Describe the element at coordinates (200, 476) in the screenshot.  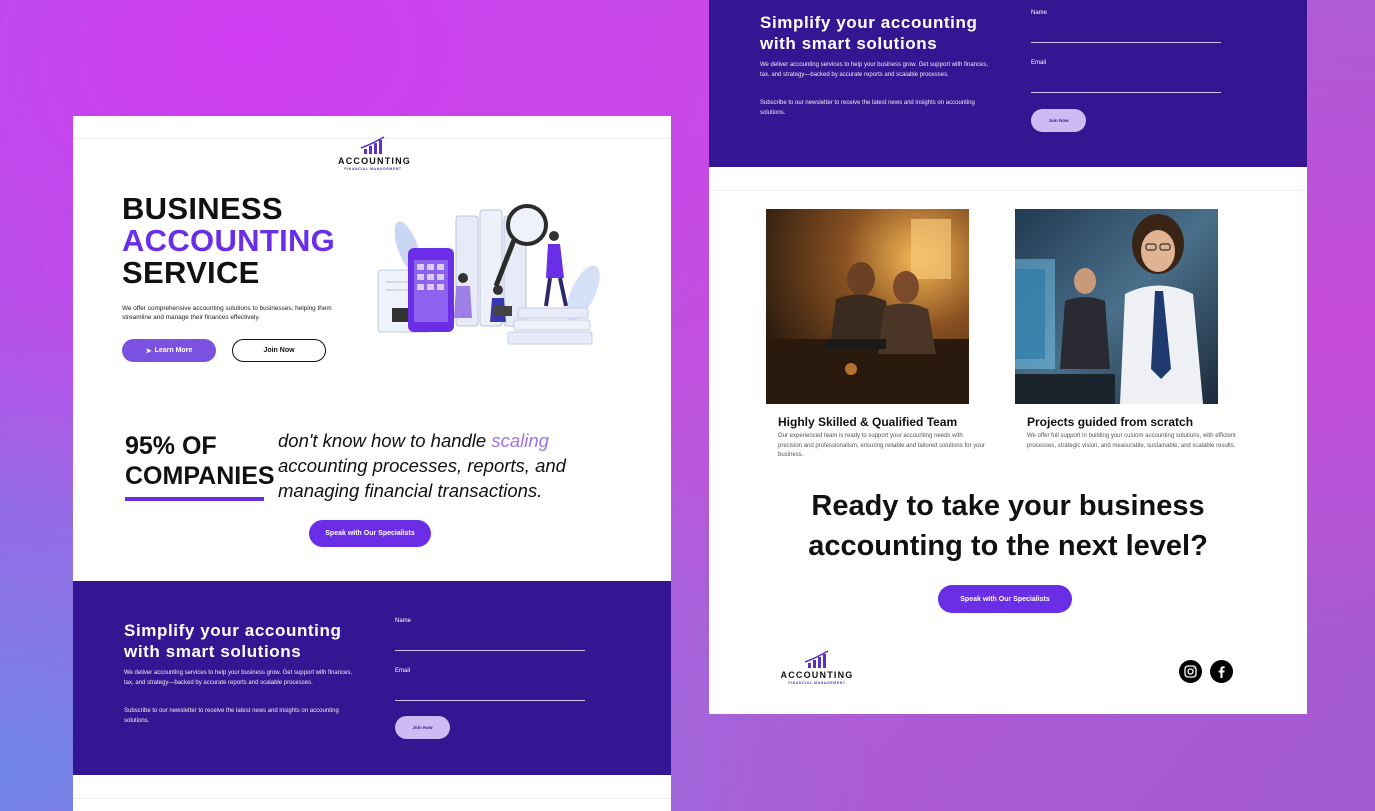
I see `stat-headline-line2: COMPANIES` at that location.